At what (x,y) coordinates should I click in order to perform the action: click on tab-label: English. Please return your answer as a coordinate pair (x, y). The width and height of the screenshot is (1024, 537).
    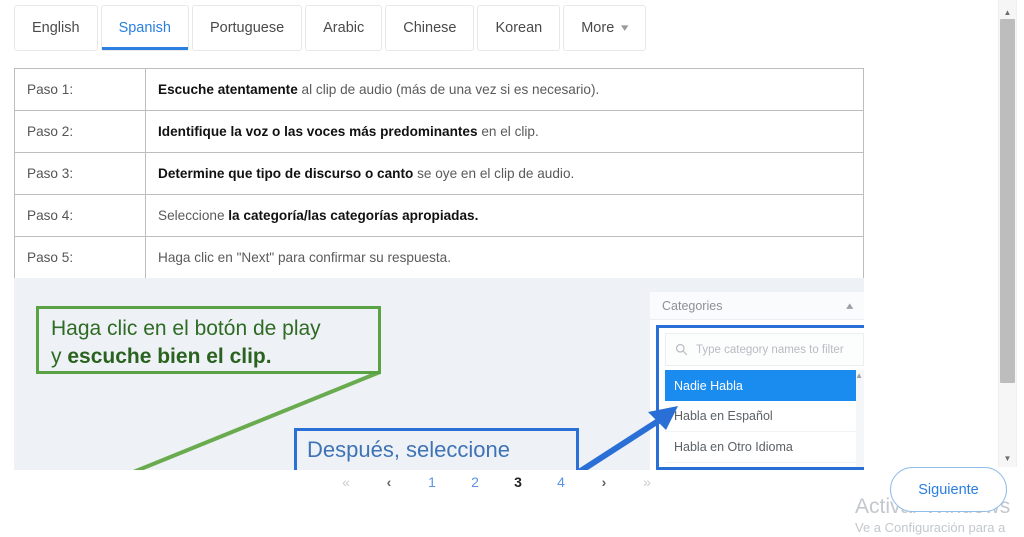
    Looking at the image, I should click on (56, 28).